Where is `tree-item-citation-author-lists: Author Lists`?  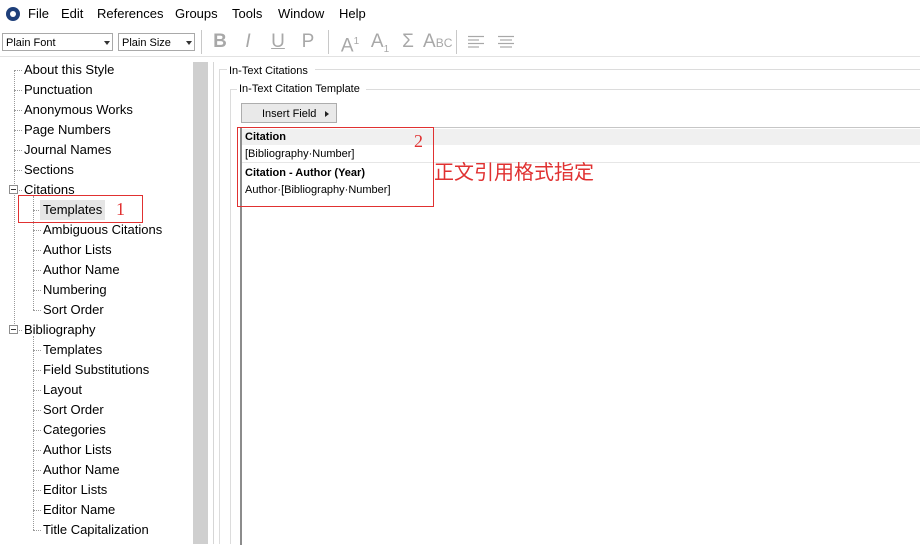 tree-item-citation-author-lists: Author Lists is located at coordinates (77, 250).